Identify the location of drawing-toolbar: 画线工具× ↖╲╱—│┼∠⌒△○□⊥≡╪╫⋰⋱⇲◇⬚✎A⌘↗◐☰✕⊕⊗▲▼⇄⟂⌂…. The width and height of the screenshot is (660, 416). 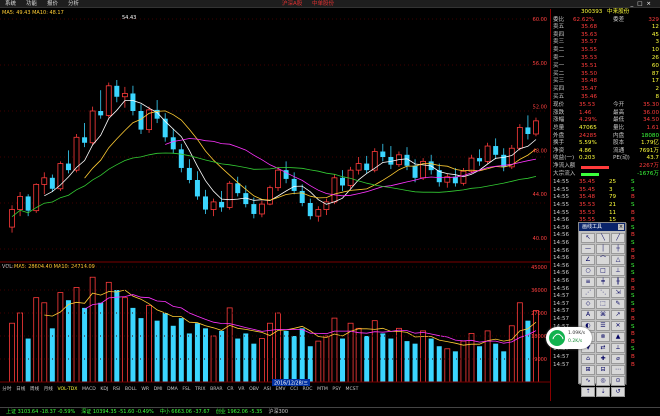
(602, 309).